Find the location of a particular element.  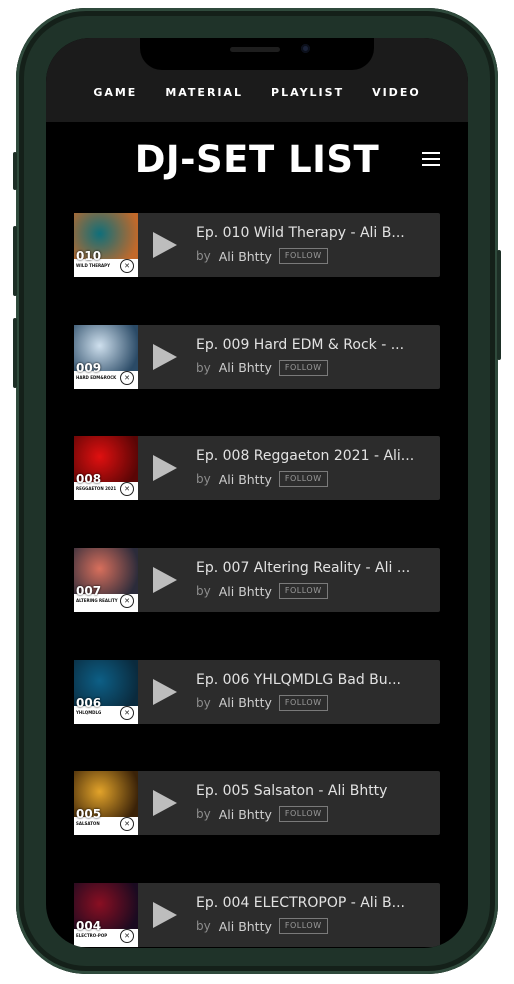

nav-link-playlist: PLAYLIST is located at coordinates (307, 92).